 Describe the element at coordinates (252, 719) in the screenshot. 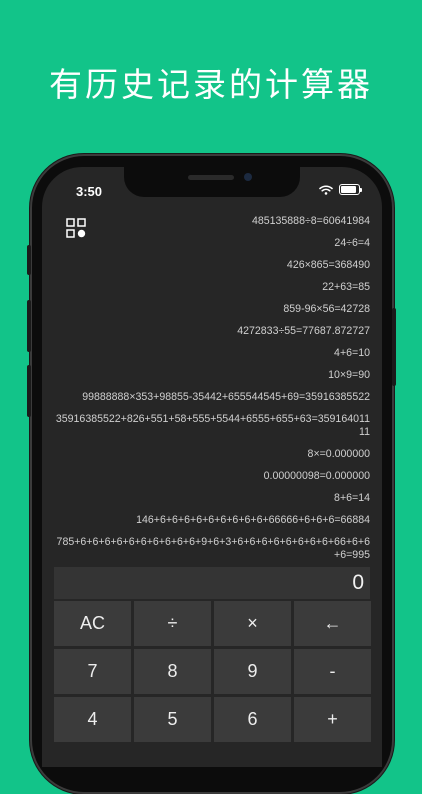

I see `digit-6-button: 6` at that location.